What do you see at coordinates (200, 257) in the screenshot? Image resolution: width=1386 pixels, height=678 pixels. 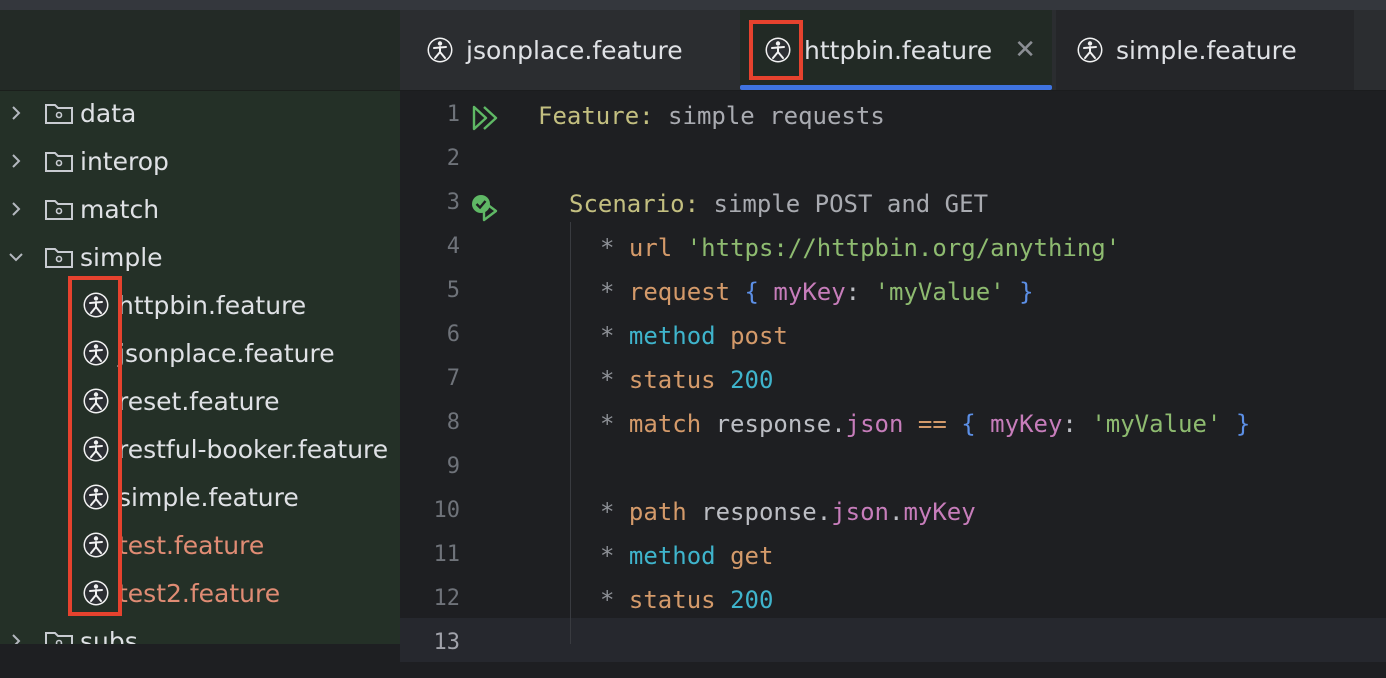 I see `tree-folder-simple: simple` at bounding box center [200, 257].